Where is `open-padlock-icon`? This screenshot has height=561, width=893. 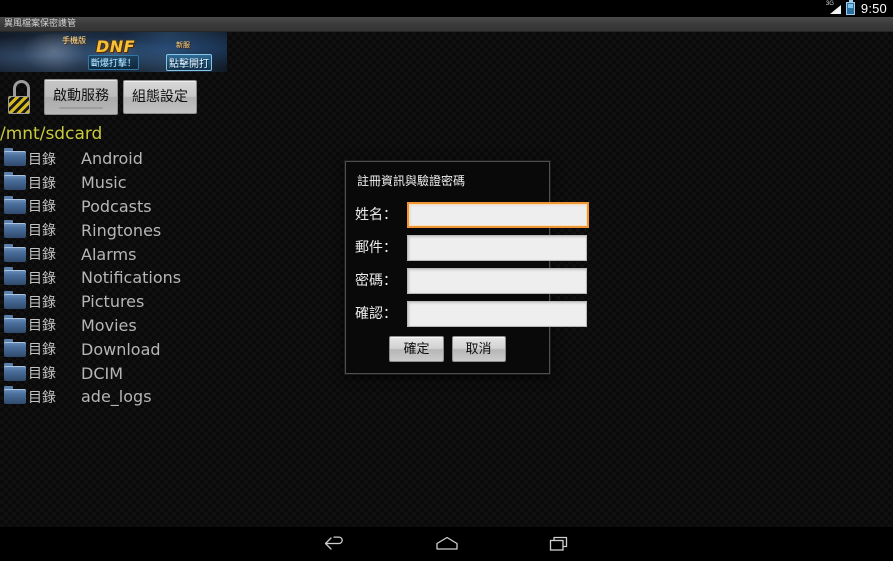
open-padlock-icon is located at coordinates (19, 97).